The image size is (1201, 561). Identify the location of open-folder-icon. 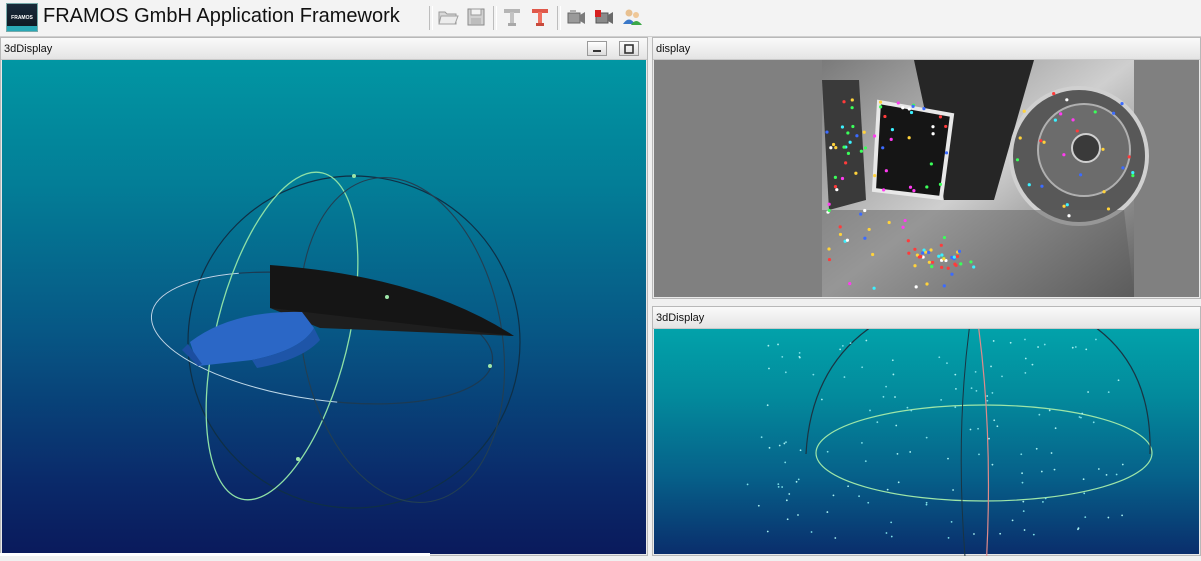
(448, 18).